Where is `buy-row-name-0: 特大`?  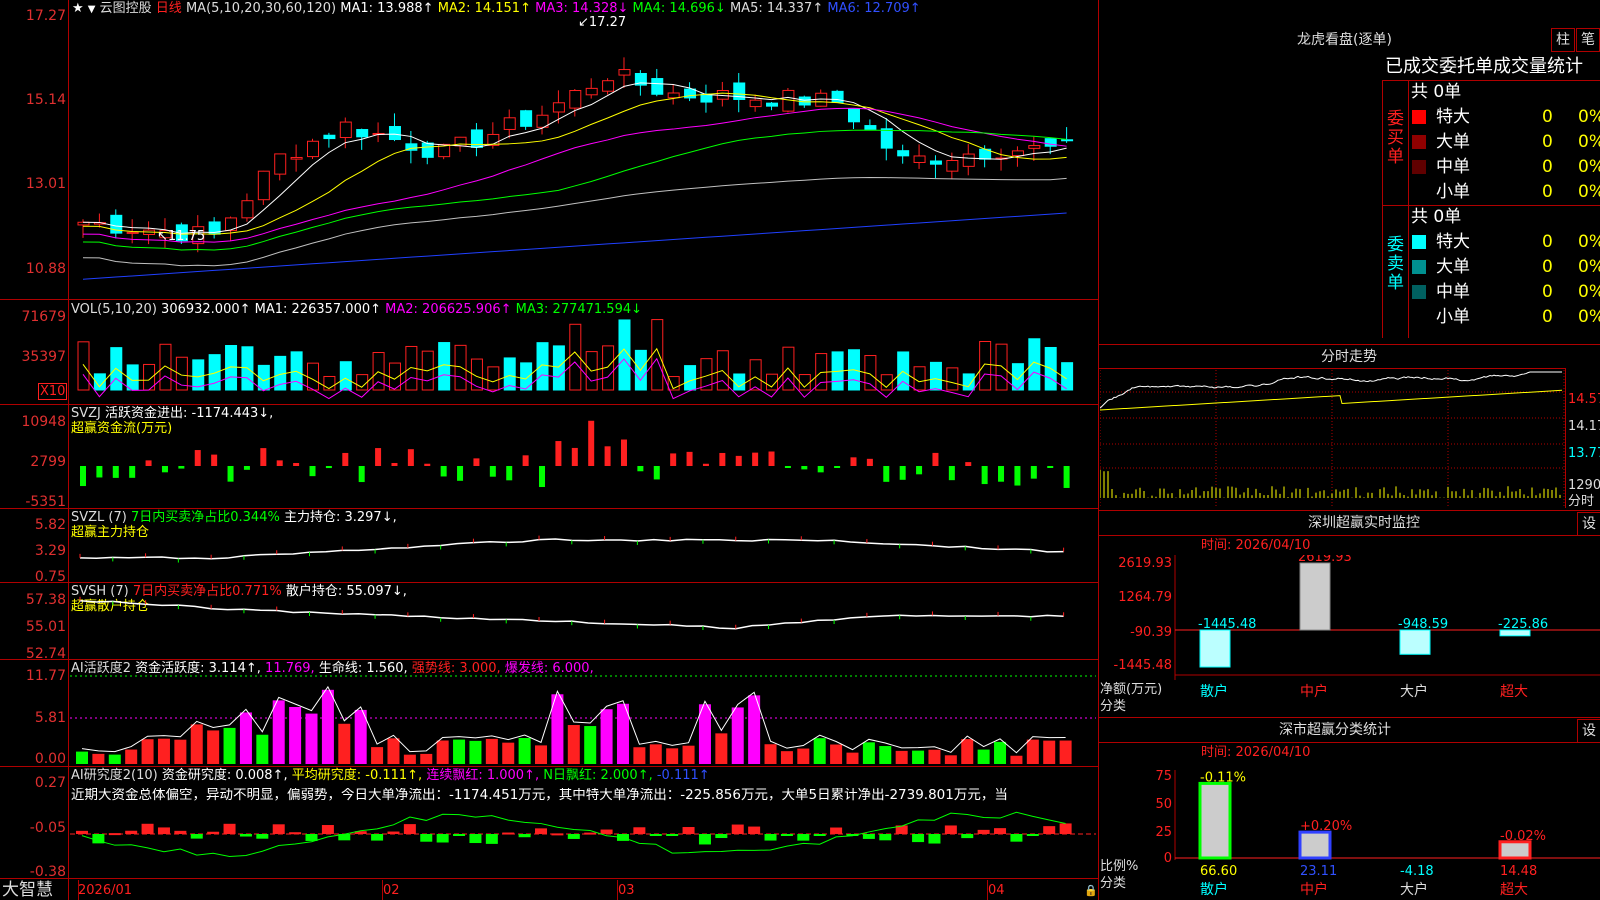
buy-row-name-0: 特大 is located at coordinates (1453, 117).